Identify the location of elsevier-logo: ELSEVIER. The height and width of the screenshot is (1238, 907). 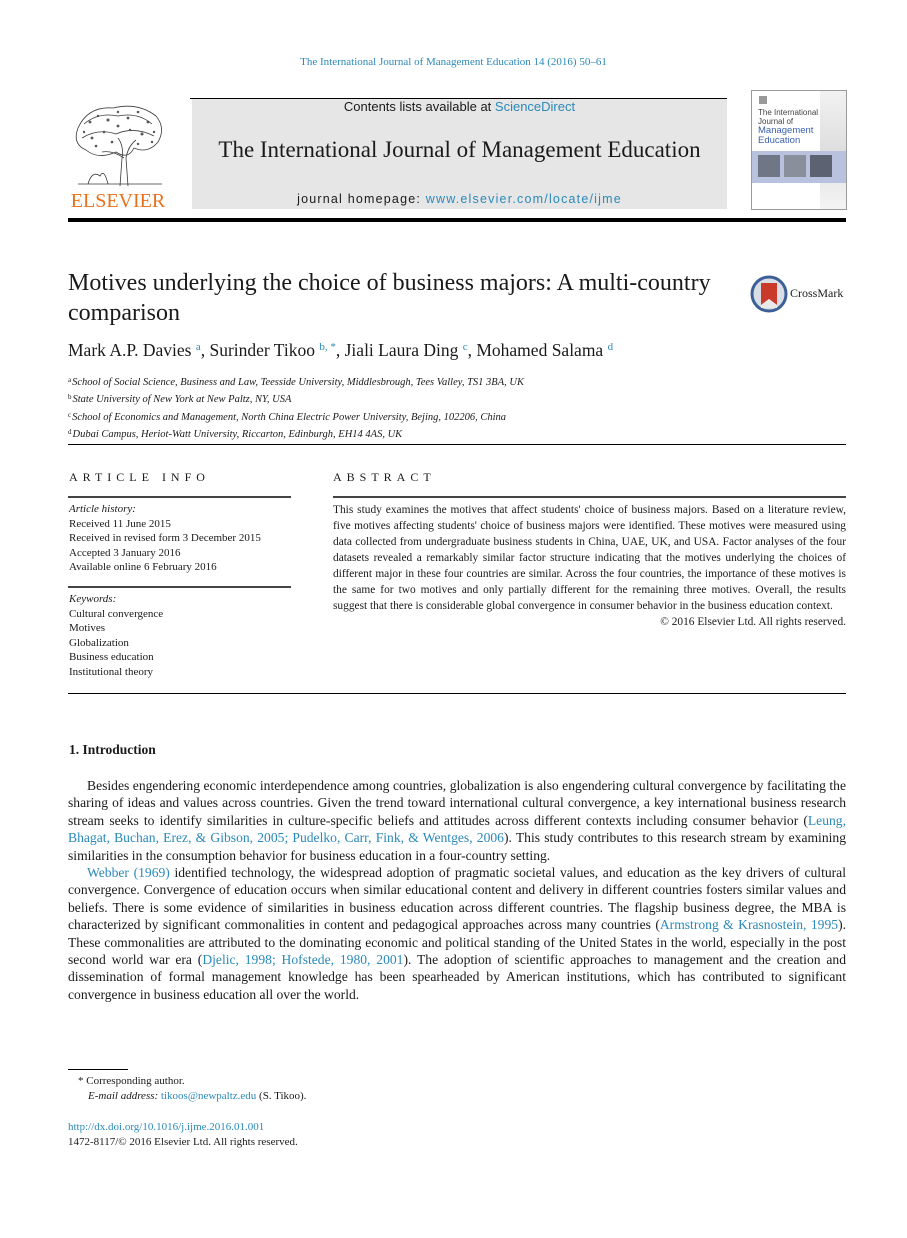
(118, 155).